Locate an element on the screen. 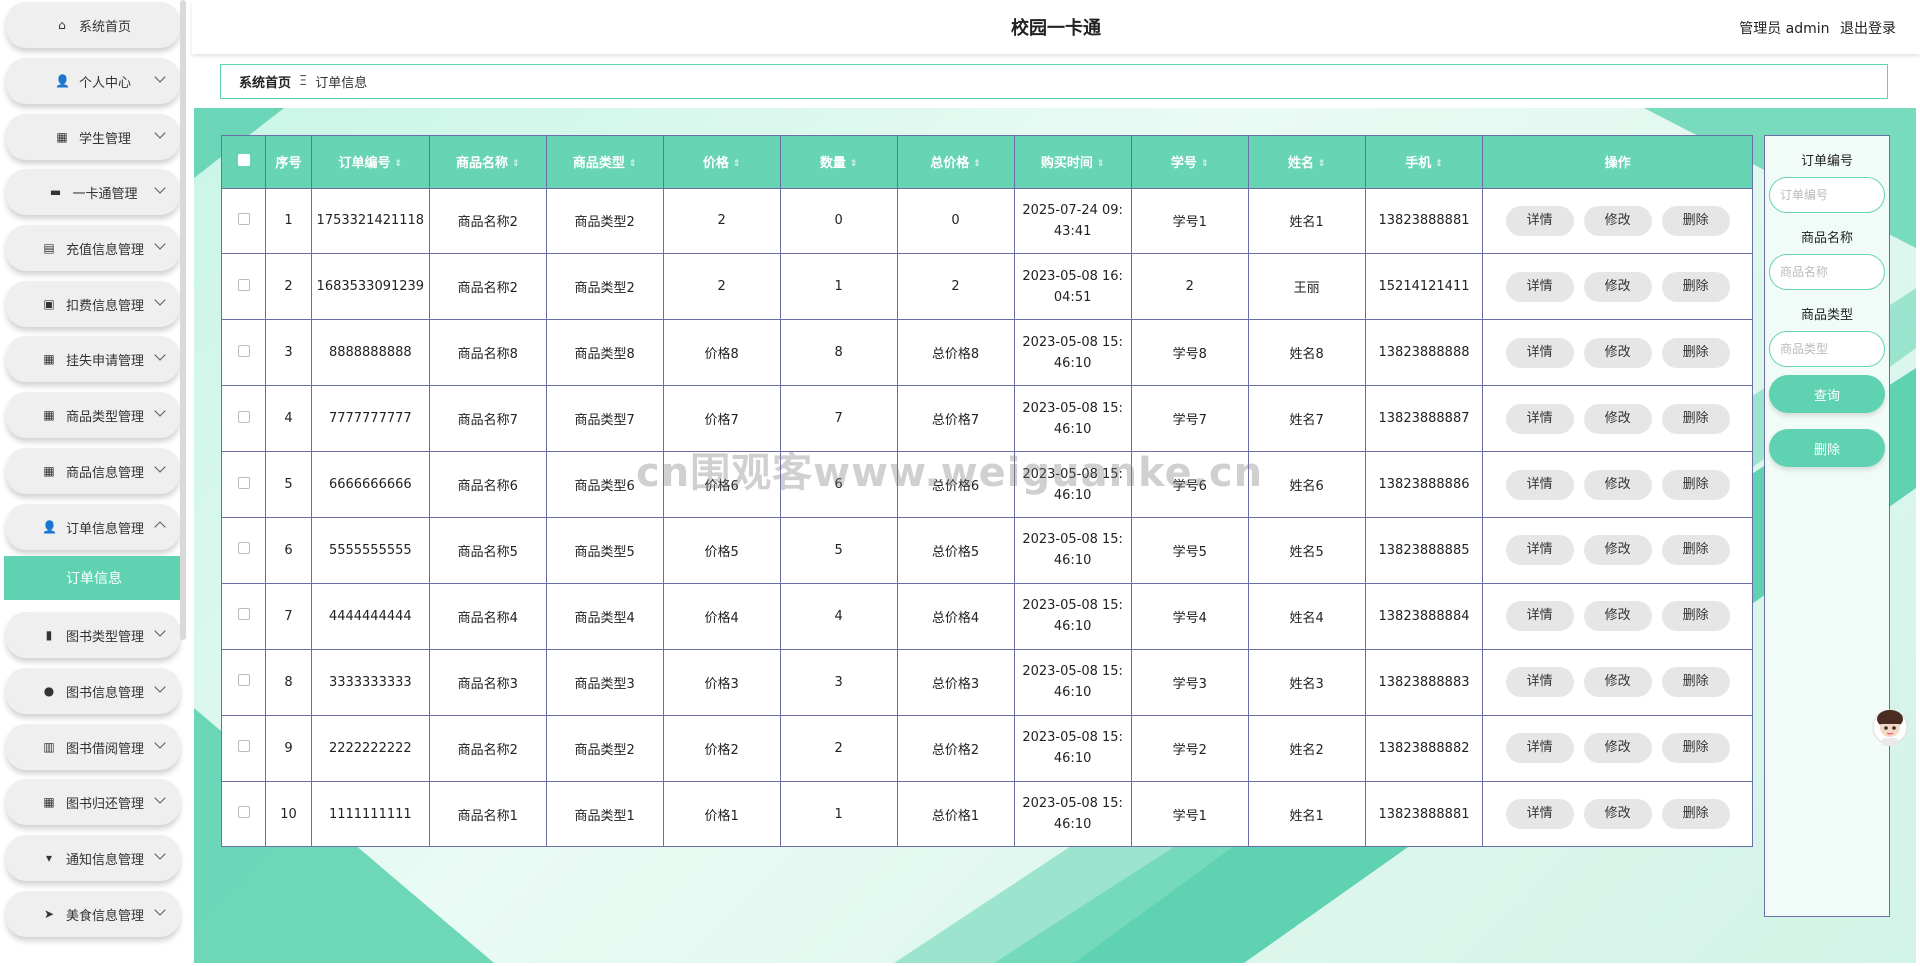 The image size is (1920, 966). sidebar-item-7: ▦ 商品类型管理 is located at coordinates (93, 415).